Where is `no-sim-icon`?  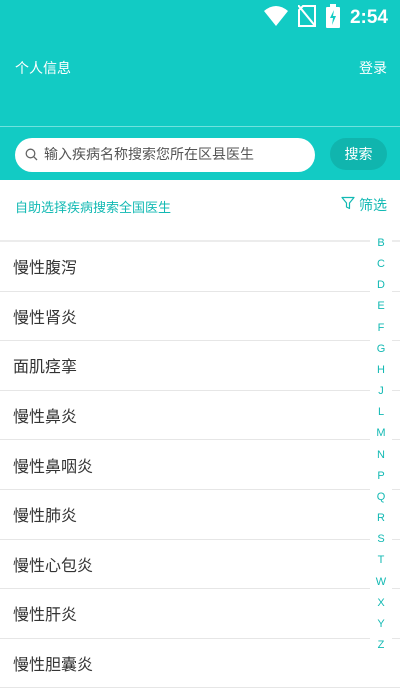
no-sim-icon is located at coordinates (307, 17).